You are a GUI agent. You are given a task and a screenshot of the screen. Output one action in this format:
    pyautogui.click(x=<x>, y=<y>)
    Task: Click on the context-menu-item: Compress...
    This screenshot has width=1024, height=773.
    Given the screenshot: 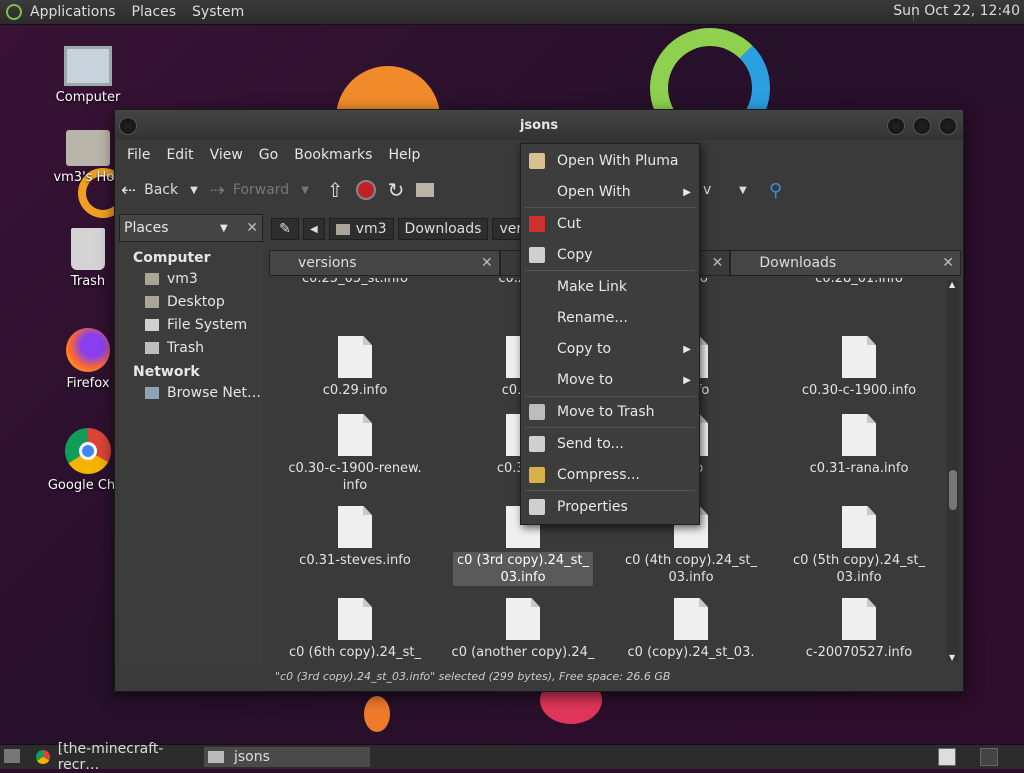 What is the action you would take?
    pyautogui.click(x=610, y=475)
    